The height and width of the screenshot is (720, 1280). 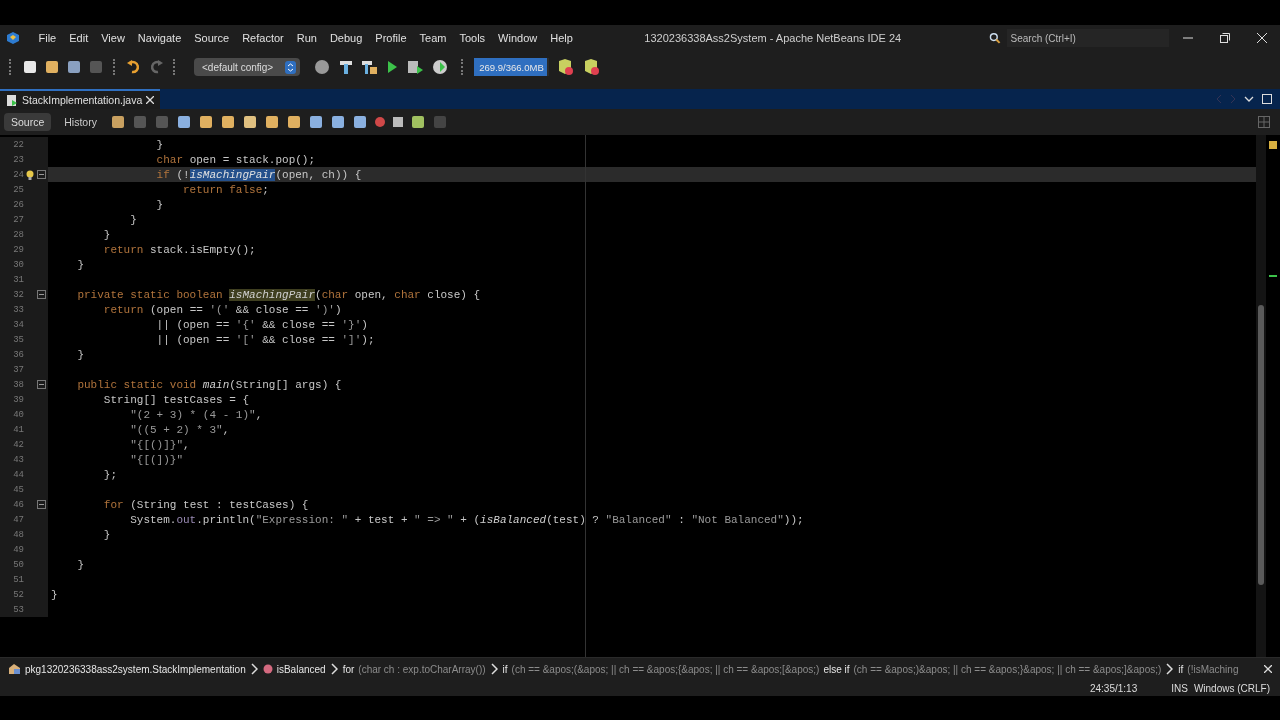 I want to click on breadcrumb: if (ch == &apos;(&apos; || ch == &apos;{&apos; || ch == &apos;[&apos;) else if (ch == &apos;)&apos; || ch == &apos;}&apos; || ch == &apos;]&apos;), so click(x=832, y=669).